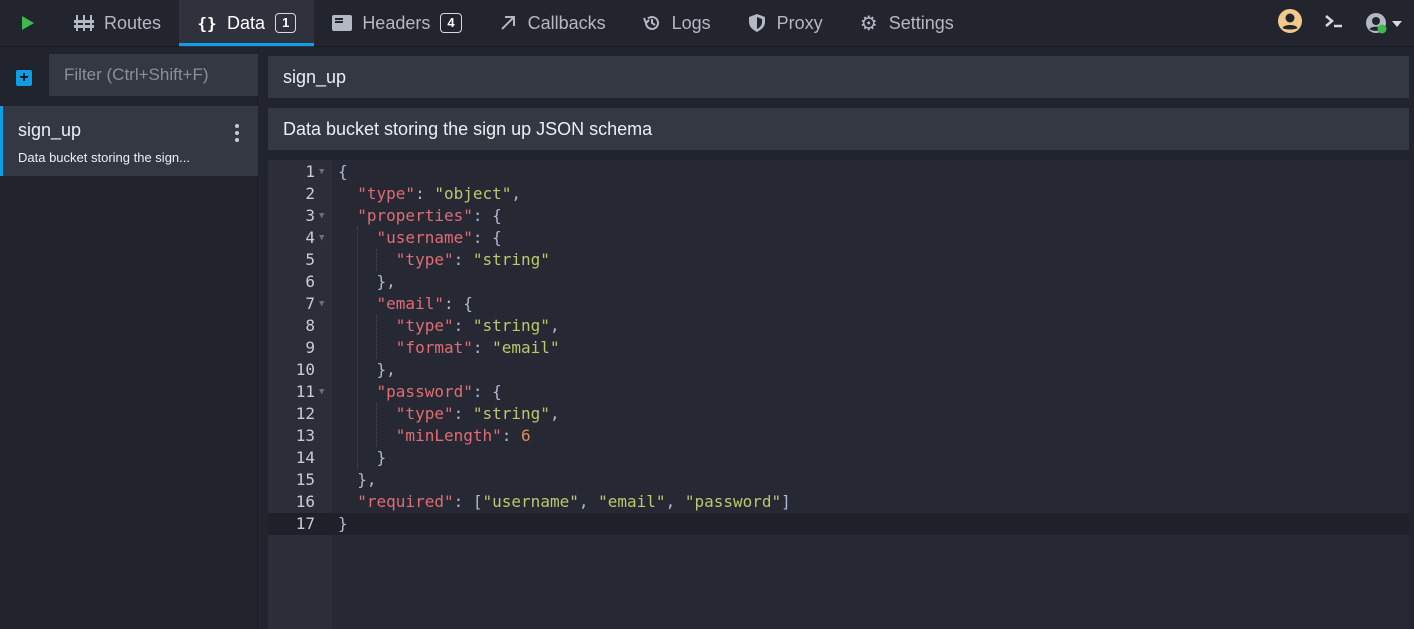 The width and height of the screenshot is (1414, 629). I want to click on editor-line: 2 "type": "object",, so click(838, 194).